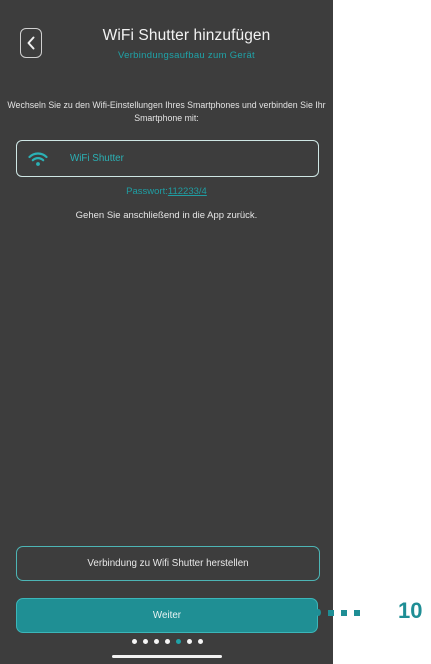 Image resolution: width=431 pixels, height=664 pixels. I want to click on back-button, so click(31, 43).